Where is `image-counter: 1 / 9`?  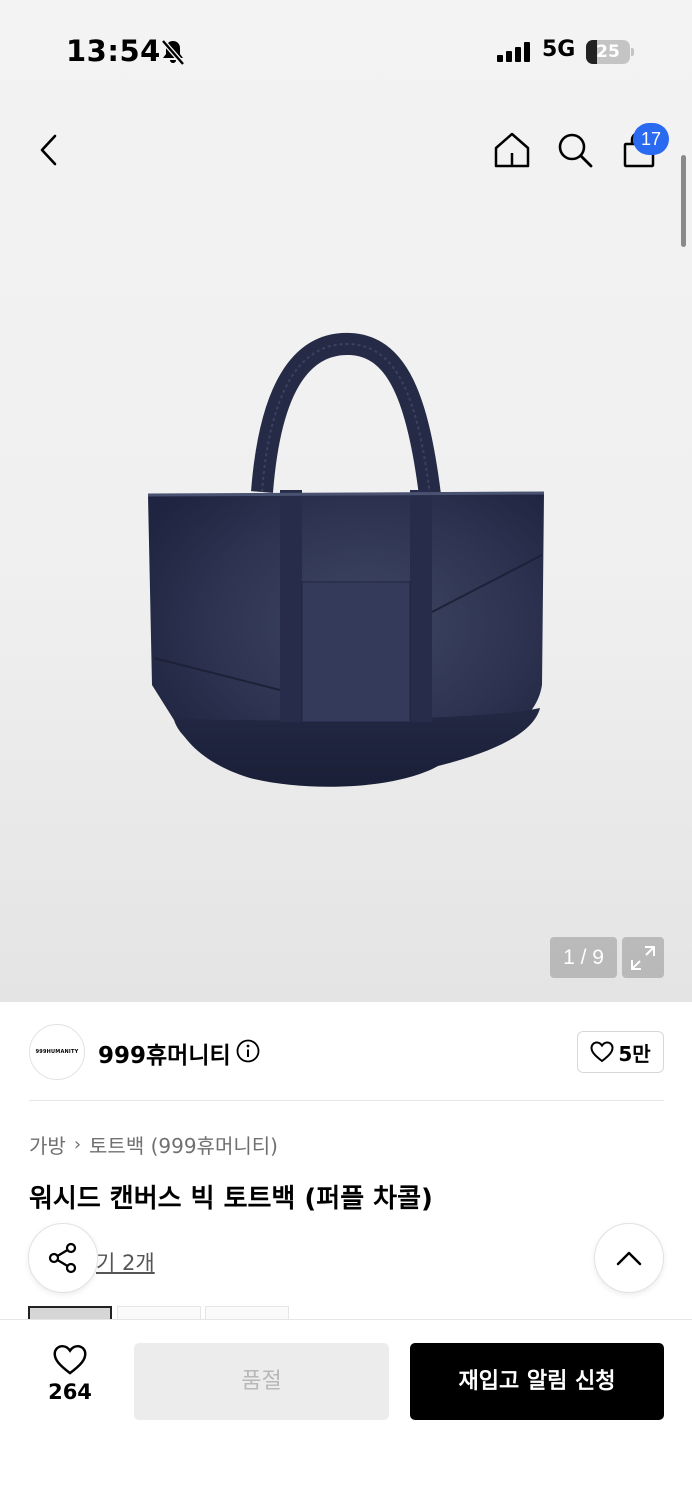
image-counter: 1 / 9 is located at coordinates (583, 957).